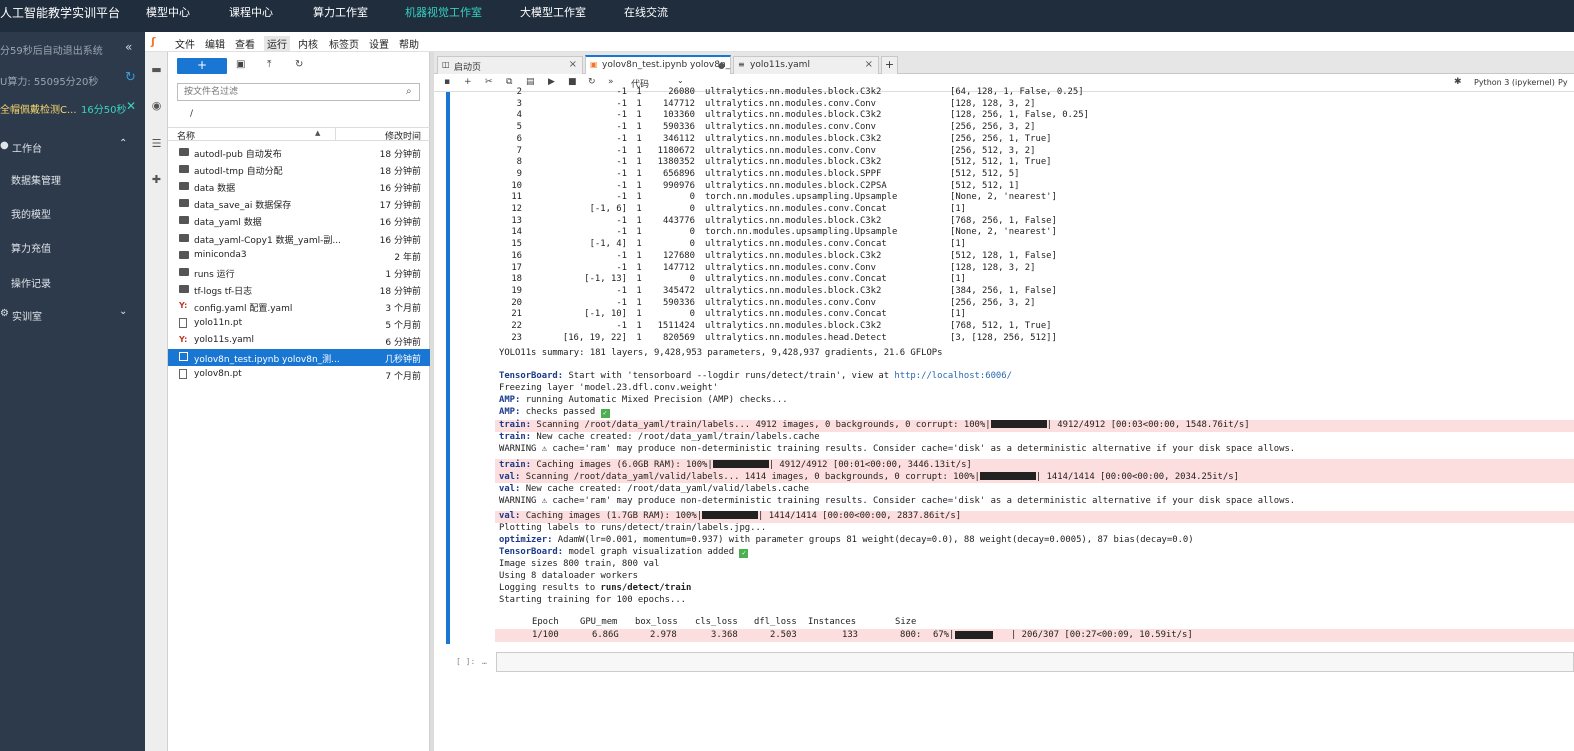 This screenshot has width=1574, height=751. Describe the element at coordinates (308, 43) in the screenshot. I see `menu-kernel: 内核` at that location.